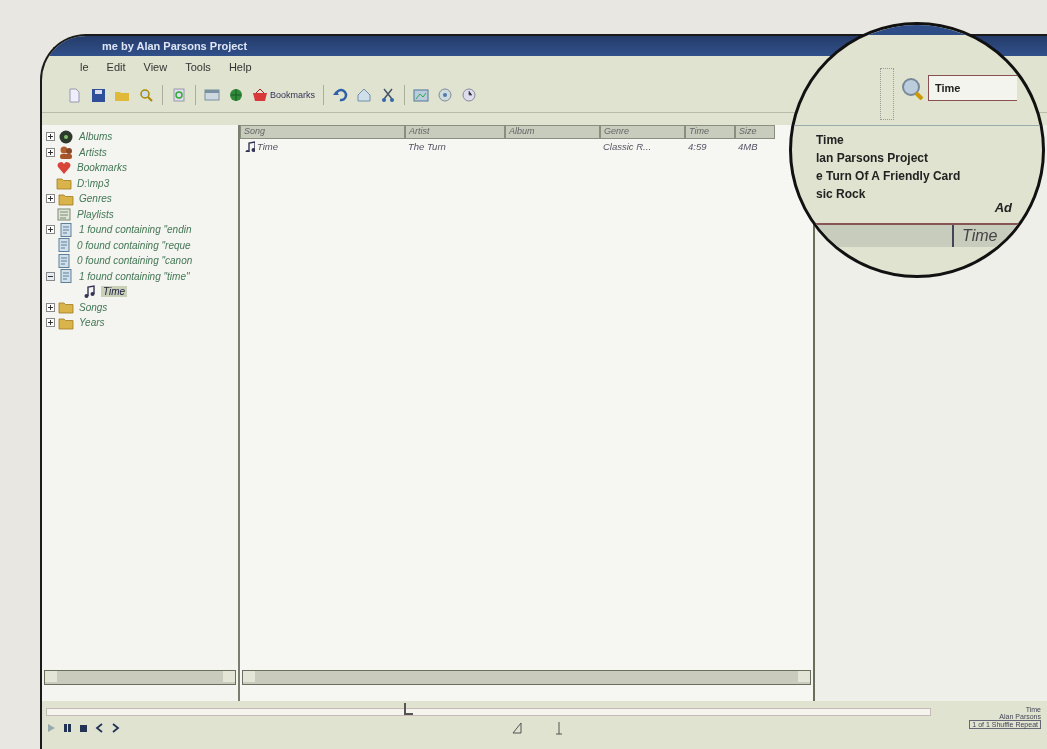 This screenshot has height=749, width=1047. I want to click on menu-item: Tools, so click(198, 67).